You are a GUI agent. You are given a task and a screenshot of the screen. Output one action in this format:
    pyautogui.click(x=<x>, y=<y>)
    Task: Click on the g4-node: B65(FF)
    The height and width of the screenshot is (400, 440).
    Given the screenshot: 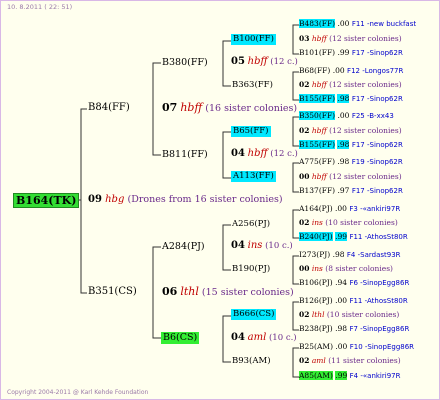 What is the action you would take?
    pyautogui.click(x=251, y=131)
    